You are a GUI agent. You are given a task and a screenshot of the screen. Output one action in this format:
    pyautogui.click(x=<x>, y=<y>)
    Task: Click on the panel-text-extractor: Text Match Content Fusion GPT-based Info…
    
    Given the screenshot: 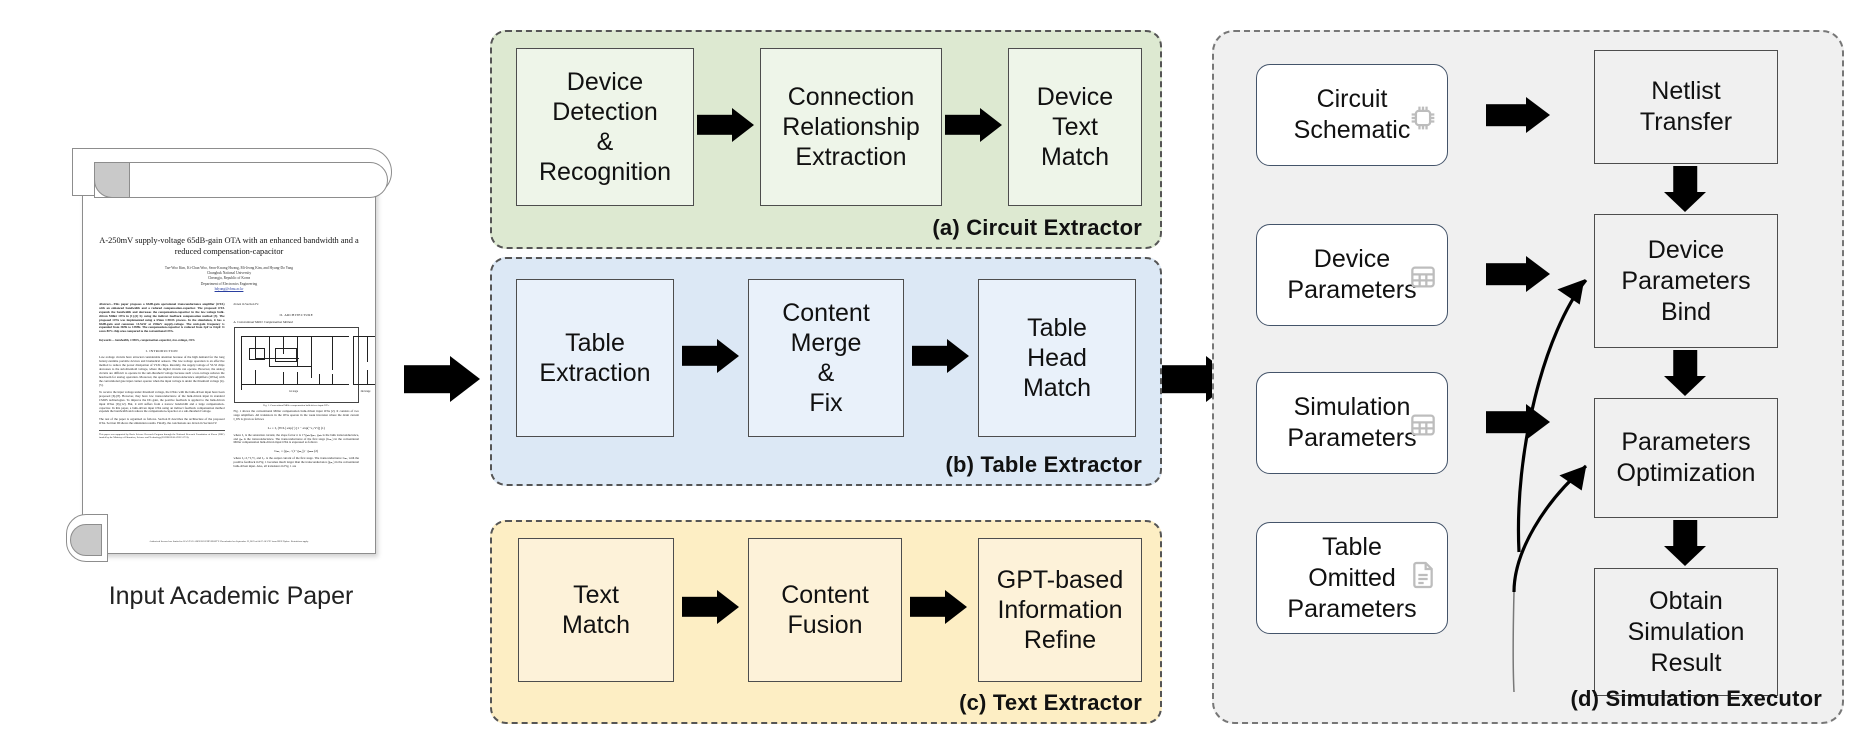 What is the action you would take?
    pyautogui.click(x=826, y=622)
    